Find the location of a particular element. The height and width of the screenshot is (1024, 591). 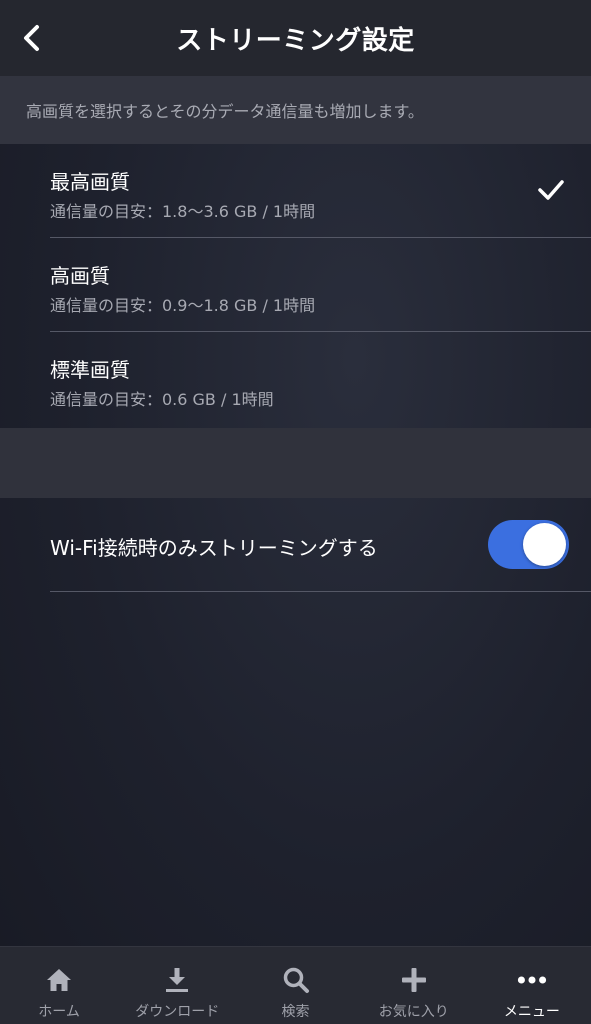

quality-option-title: 標準画質 is located at coordinates (90, 370).